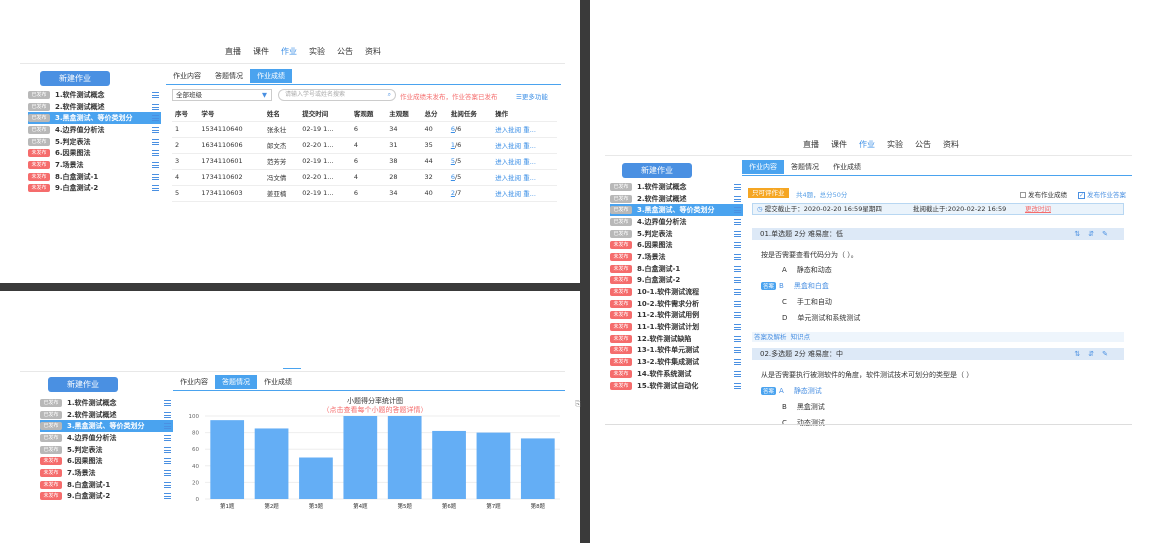  Describe the element at coordinates (1081, 195) in the screenshot. I see `checked-icon: ✓` at that location.